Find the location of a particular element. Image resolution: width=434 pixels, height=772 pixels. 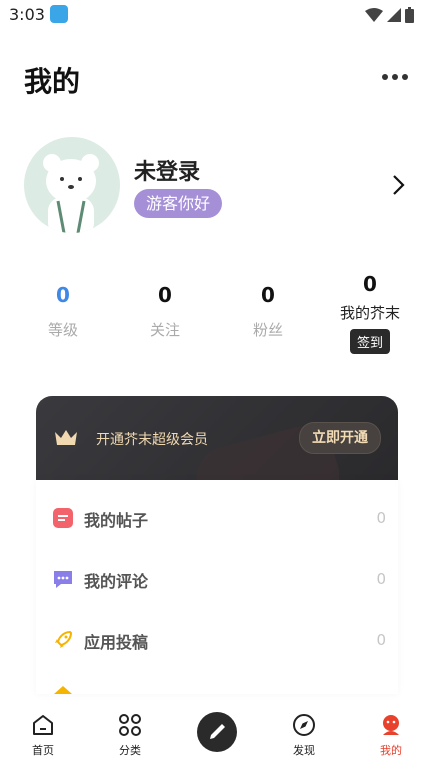

nav-mine: 我的 is located at coordinates (391, 735).